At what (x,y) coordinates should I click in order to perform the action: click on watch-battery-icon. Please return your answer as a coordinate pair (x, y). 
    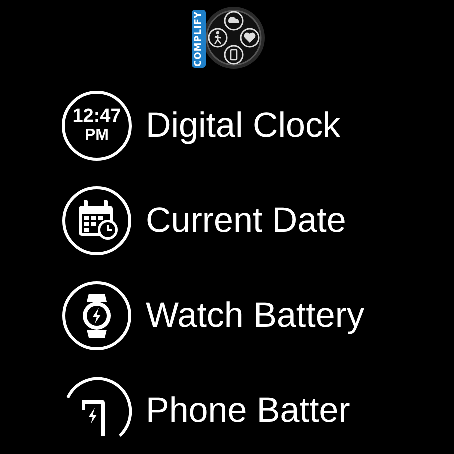
    Looking at the image, I should click on (97, 315).